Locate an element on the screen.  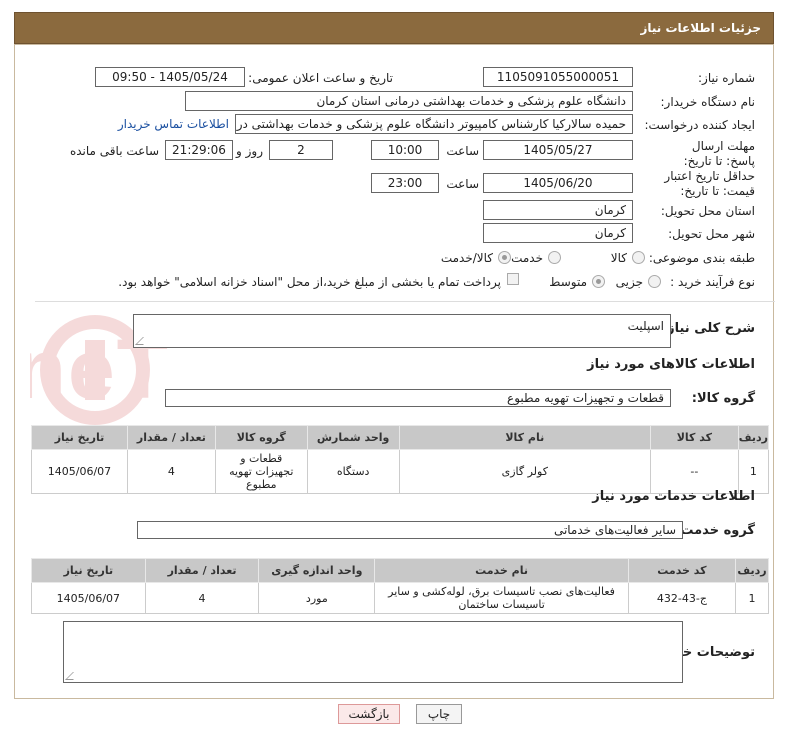
process-medium-radio is located at coordinates (598, 281).